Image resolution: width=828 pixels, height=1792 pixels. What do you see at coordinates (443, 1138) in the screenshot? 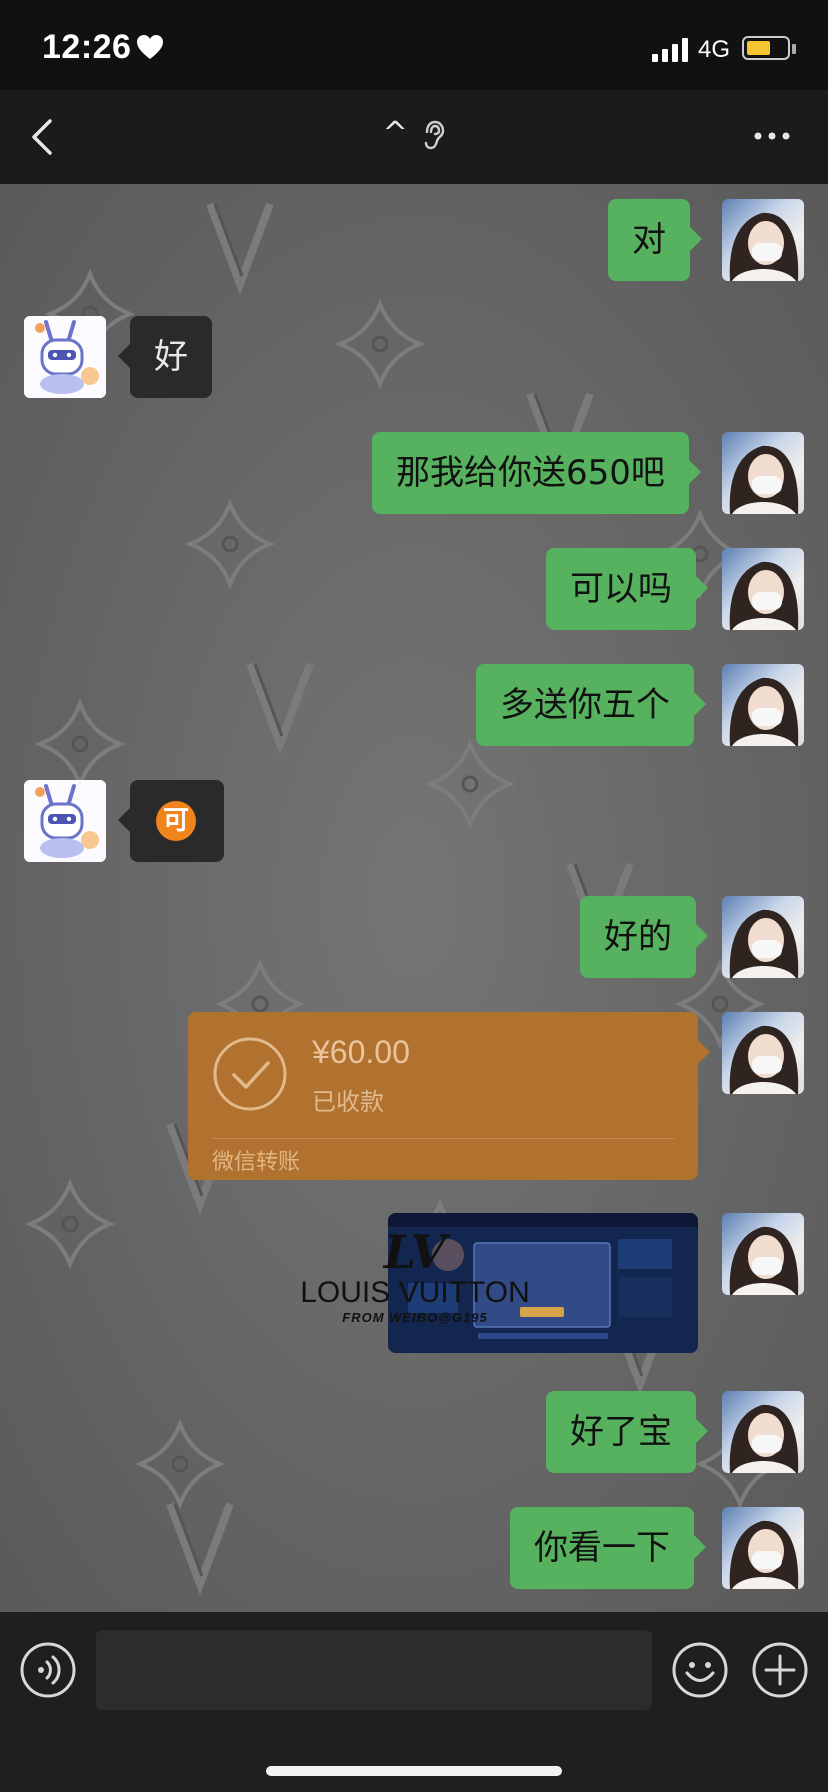
I see `transfer-divider` at bounding box center [443, 1138].